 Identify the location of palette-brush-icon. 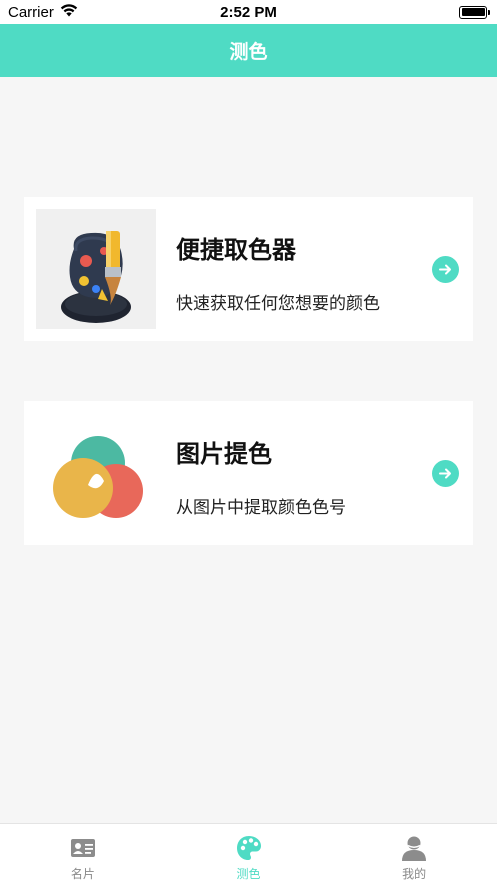
(96, 269).